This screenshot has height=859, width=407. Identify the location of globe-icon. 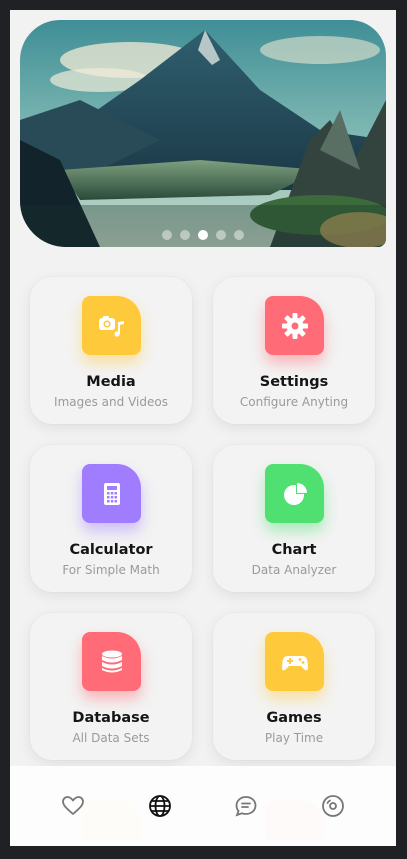
(159, 806).